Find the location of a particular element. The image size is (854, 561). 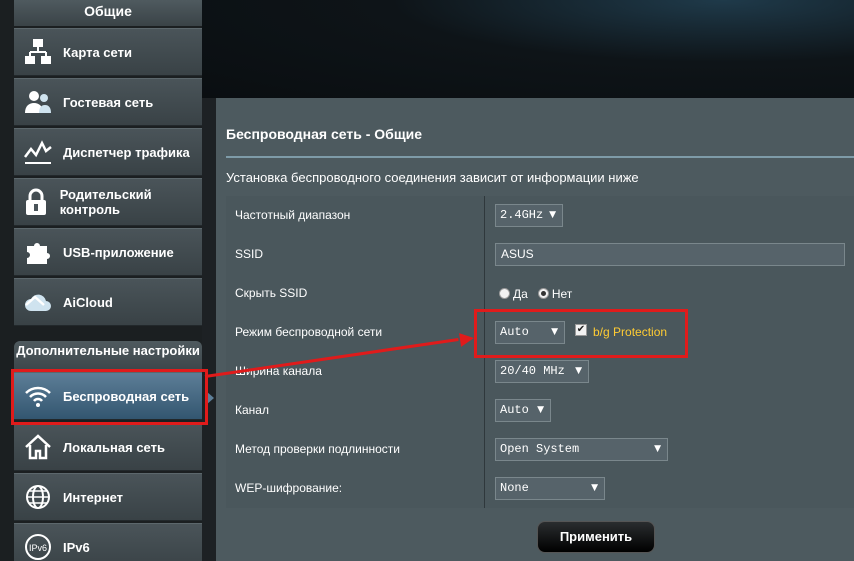

sidebar-item-aicloud: AiCloud is located at coordinates (108, 302).